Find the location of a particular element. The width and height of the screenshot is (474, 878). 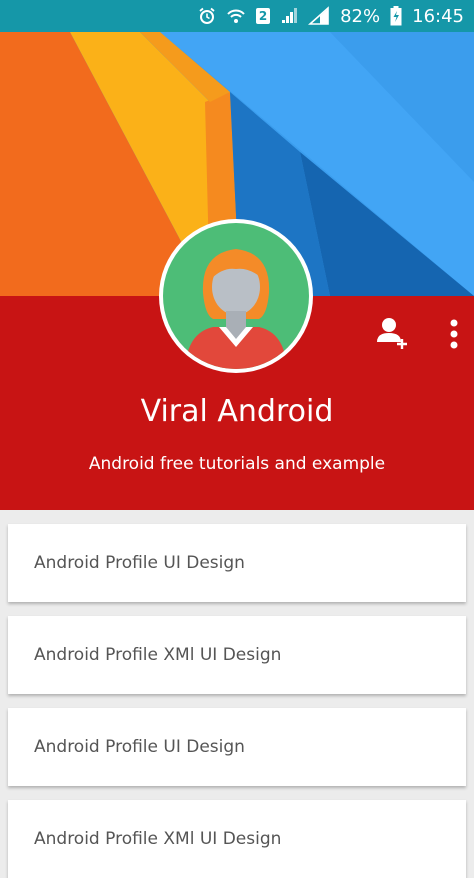

add-user-icon is located at coordinates (392, 334).